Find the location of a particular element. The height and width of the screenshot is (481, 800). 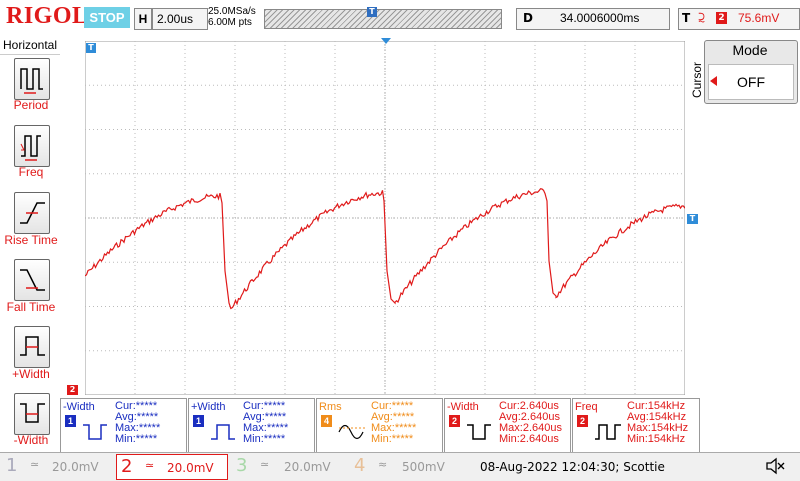

delay-label: D is located at coordinates (528, 18).